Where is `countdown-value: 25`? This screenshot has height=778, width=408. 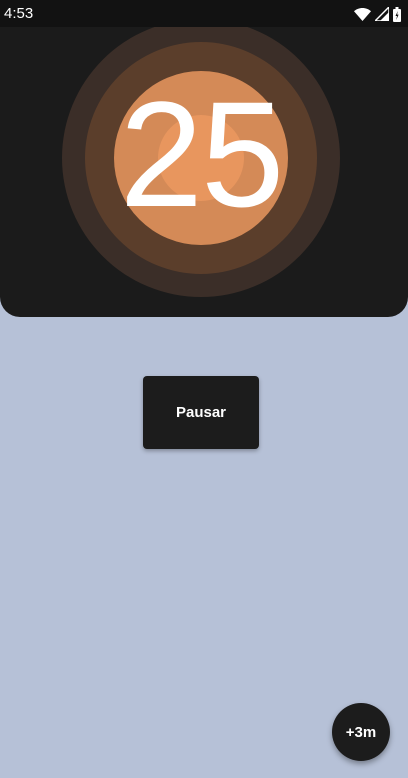 countdown-value: 25 is located at coordinates (202, 154).